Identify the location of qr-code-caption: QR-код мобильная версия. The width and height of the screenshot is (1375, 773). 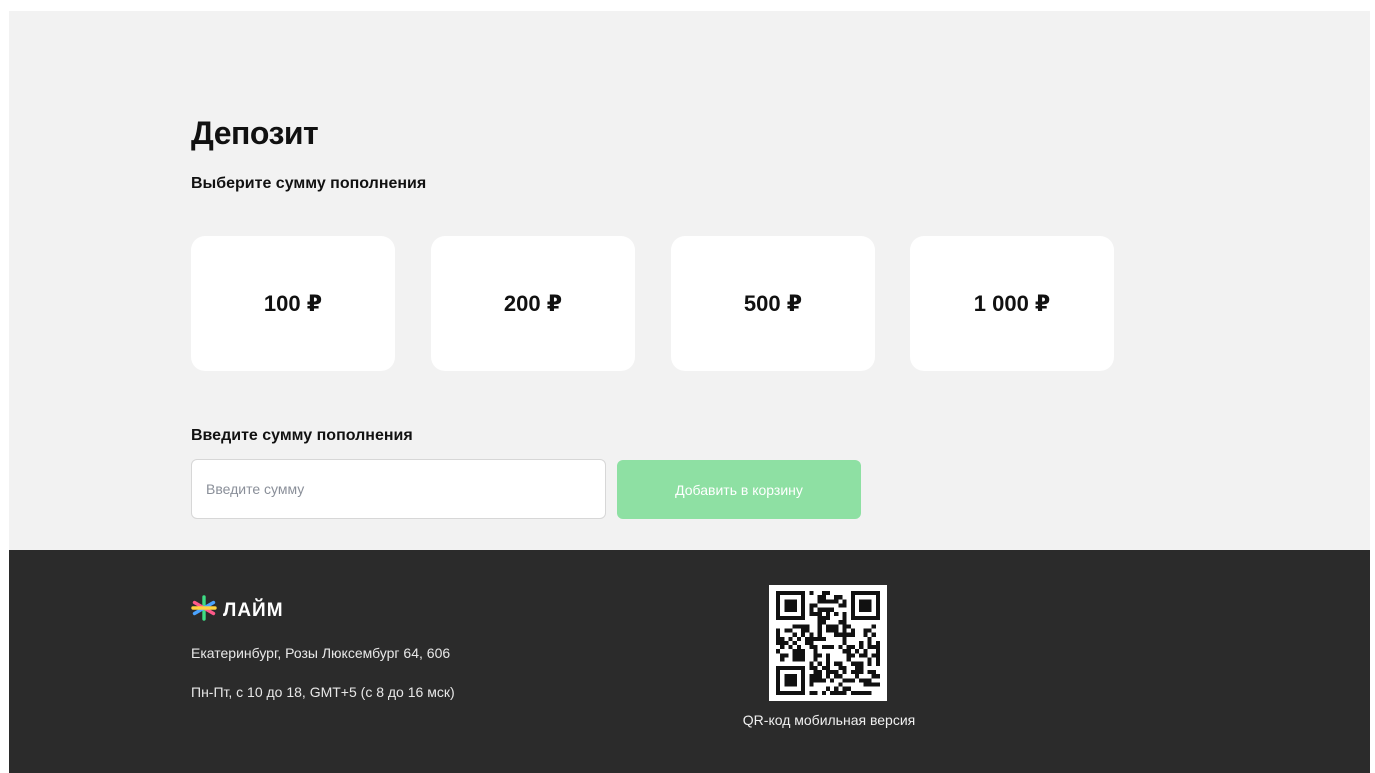
(829, 720).